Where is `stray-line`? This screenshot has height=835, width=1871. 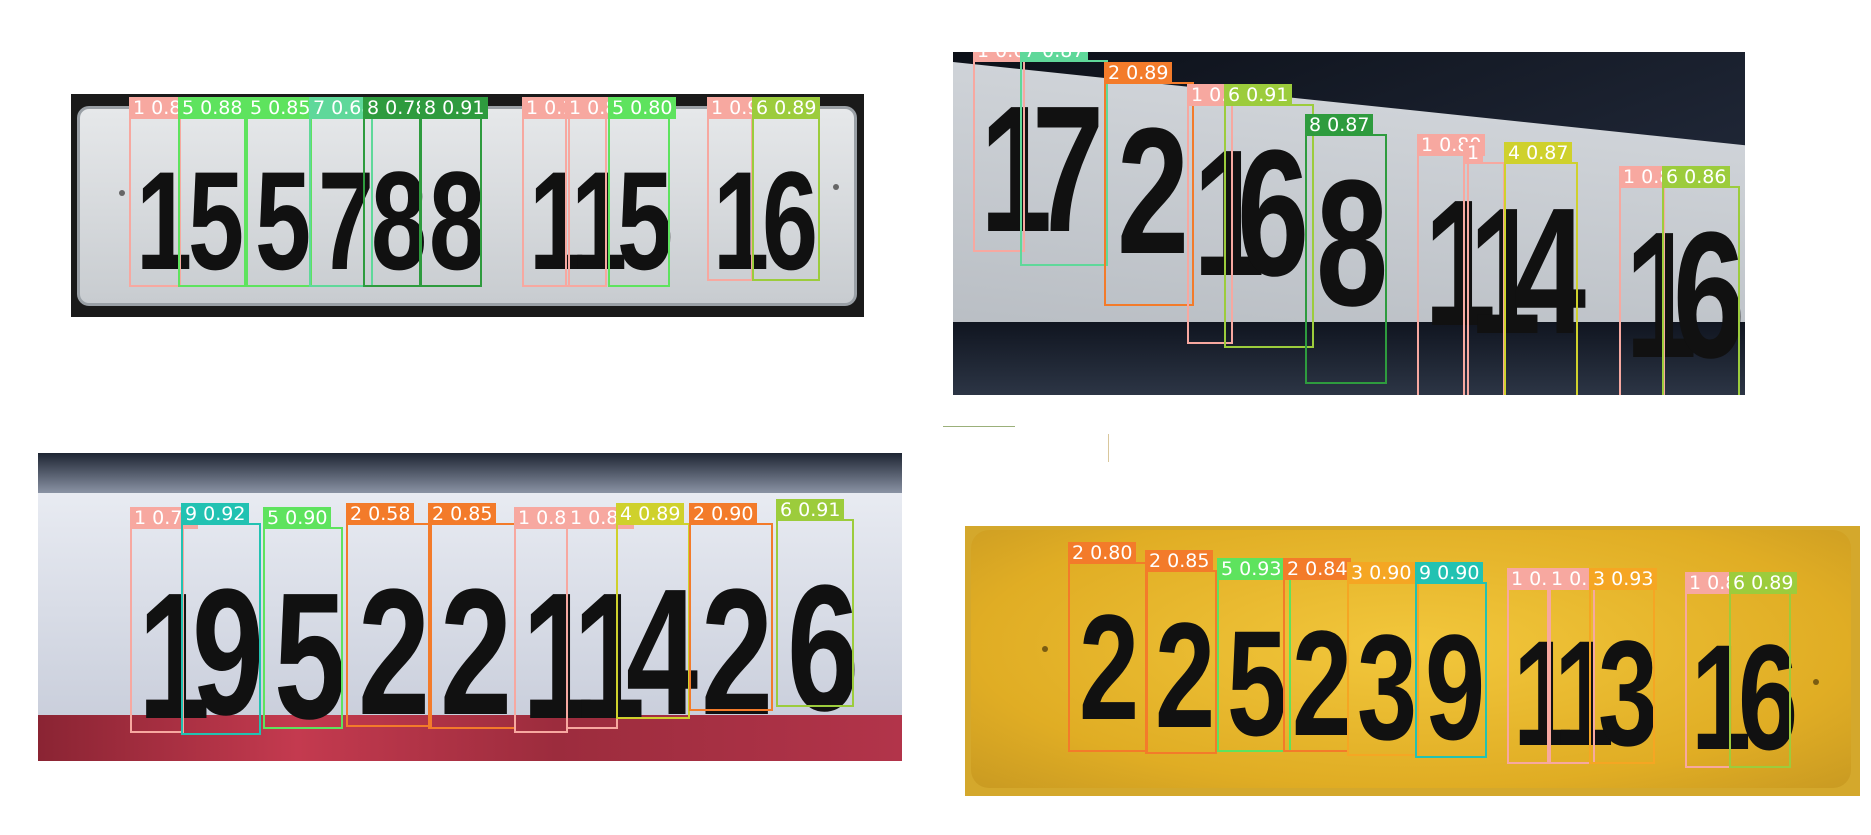 stray-line is located at coordinates (979, 426).